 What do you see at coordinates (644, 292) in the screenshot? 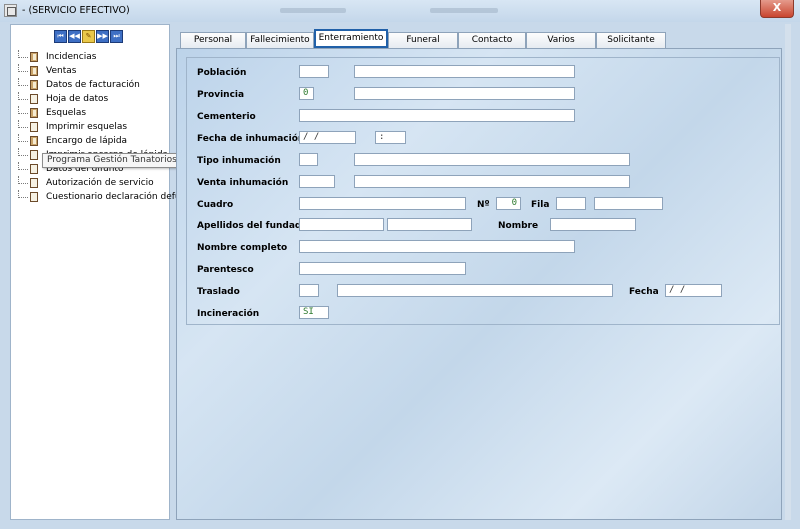
I see `fecha-label: Fecha` at bounding box center [644, 292].